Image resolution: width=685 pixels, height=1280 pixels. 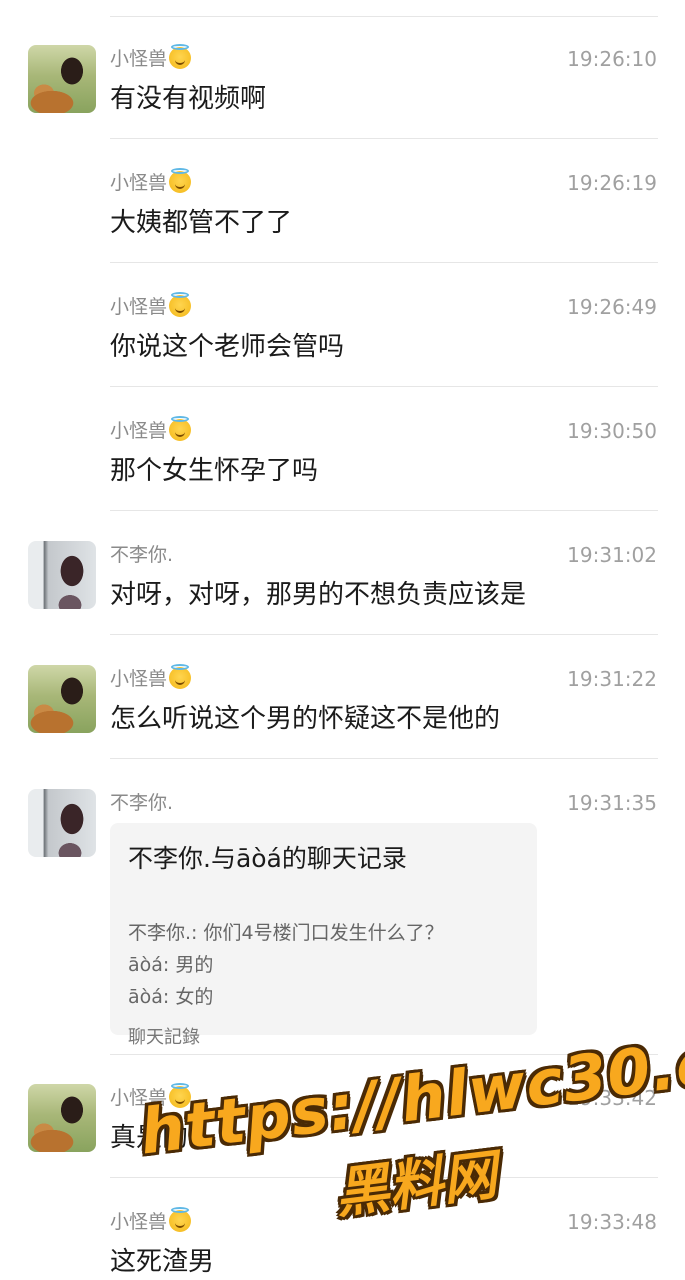 I want to click on chat-record-line: āòá: 男的, so click(x=171, y=965).